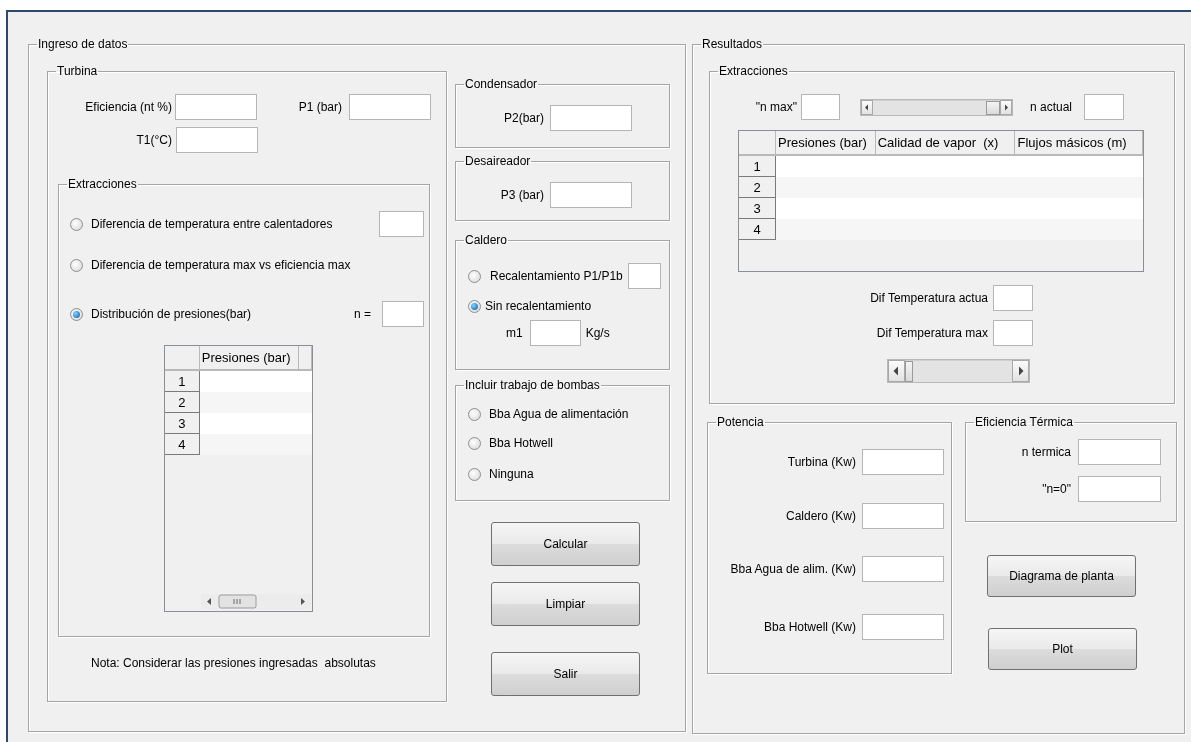  I want to click on note-text: Nota: Considerar las presiones ingresadas absolutas, so click(234, 663).